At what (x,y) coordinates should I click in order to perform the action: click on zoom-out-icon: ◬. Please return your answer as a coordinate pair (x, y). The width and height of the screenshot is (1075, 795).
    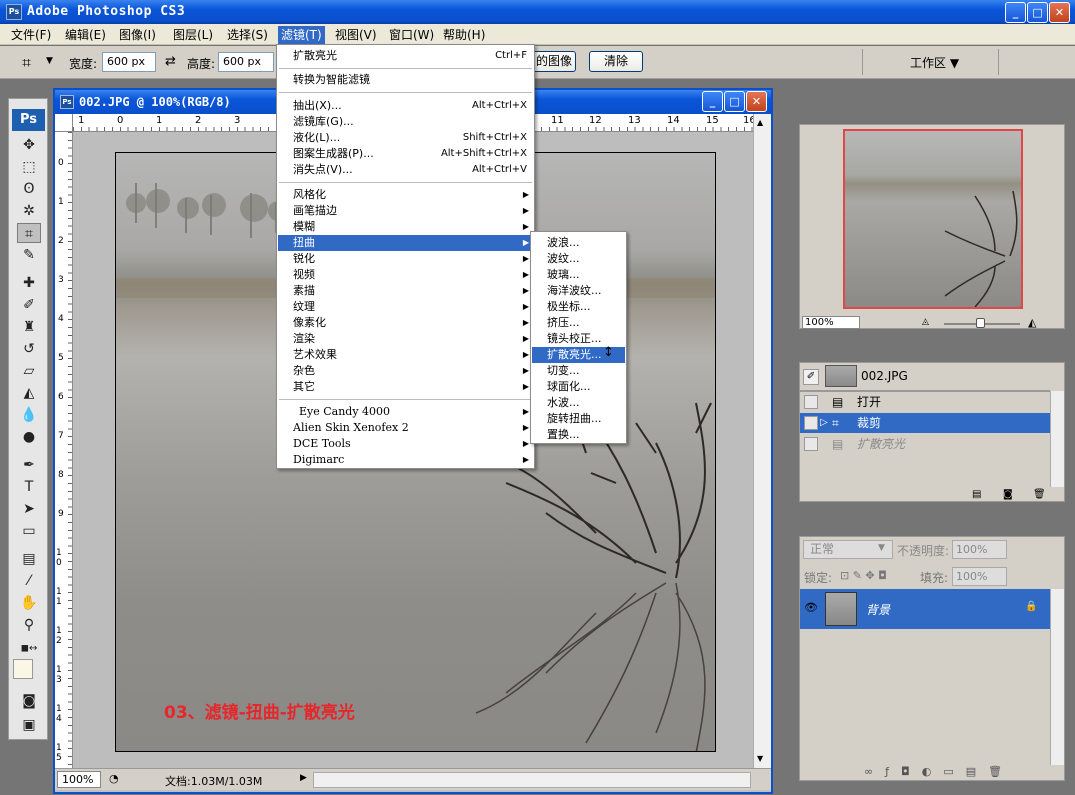
    Looking at the image, I should click on (925, 322).